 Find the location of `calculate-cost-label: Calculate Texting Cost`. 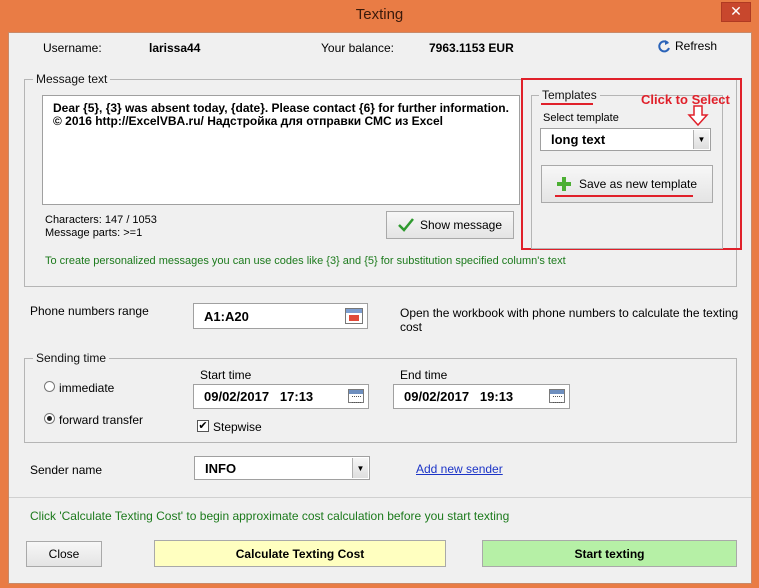

calculate-cost-label: Calculate Texting Cost is located at coordinates (300, 553).